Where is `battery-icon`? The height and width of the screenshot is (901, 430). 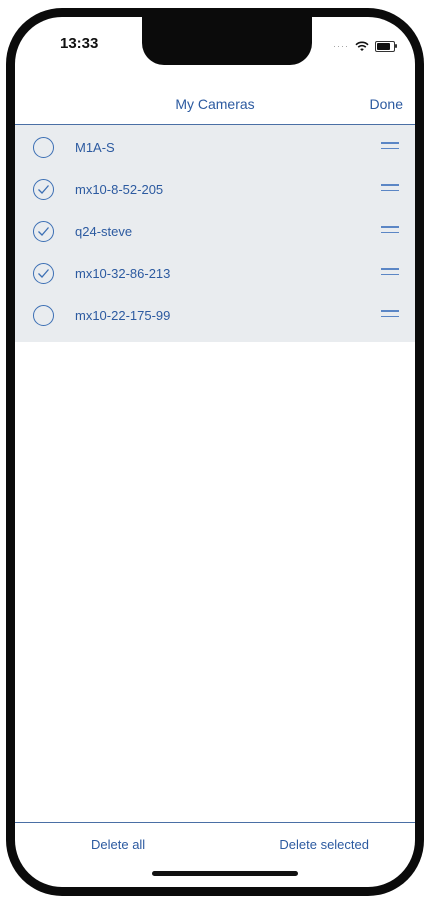
battery-icon is located at coordinates (386, 46).